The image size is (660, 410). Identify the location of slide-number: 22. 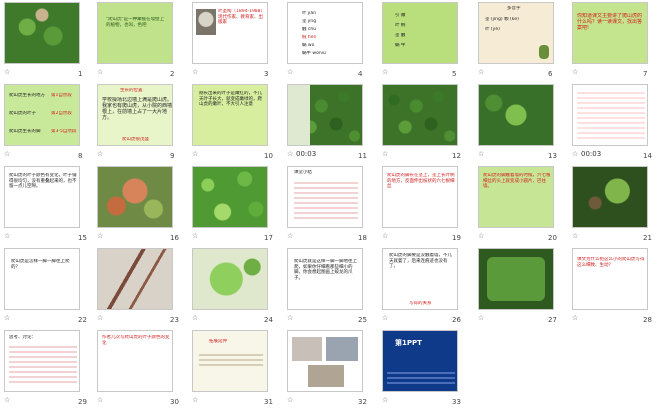
(82, 320).